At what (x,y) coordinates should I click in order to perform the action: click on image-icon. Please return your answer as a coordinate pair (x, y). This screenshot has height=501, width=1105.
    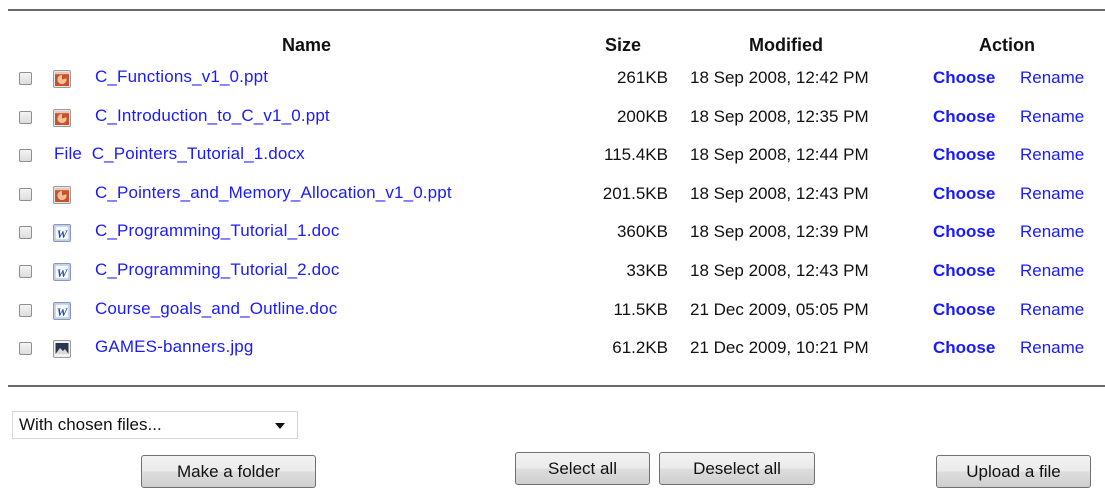
    Looking at the image, I should click on (62, 349).